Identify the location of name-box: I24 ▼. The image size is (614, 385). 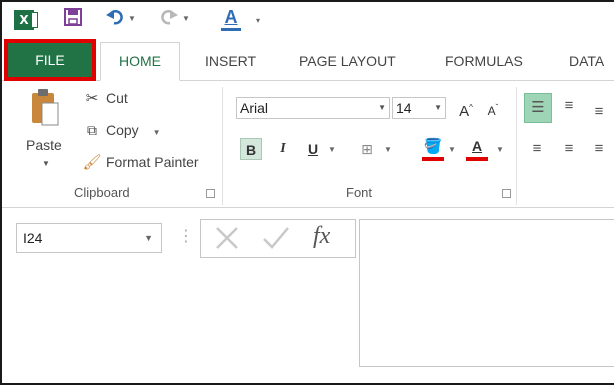
(89, 238).